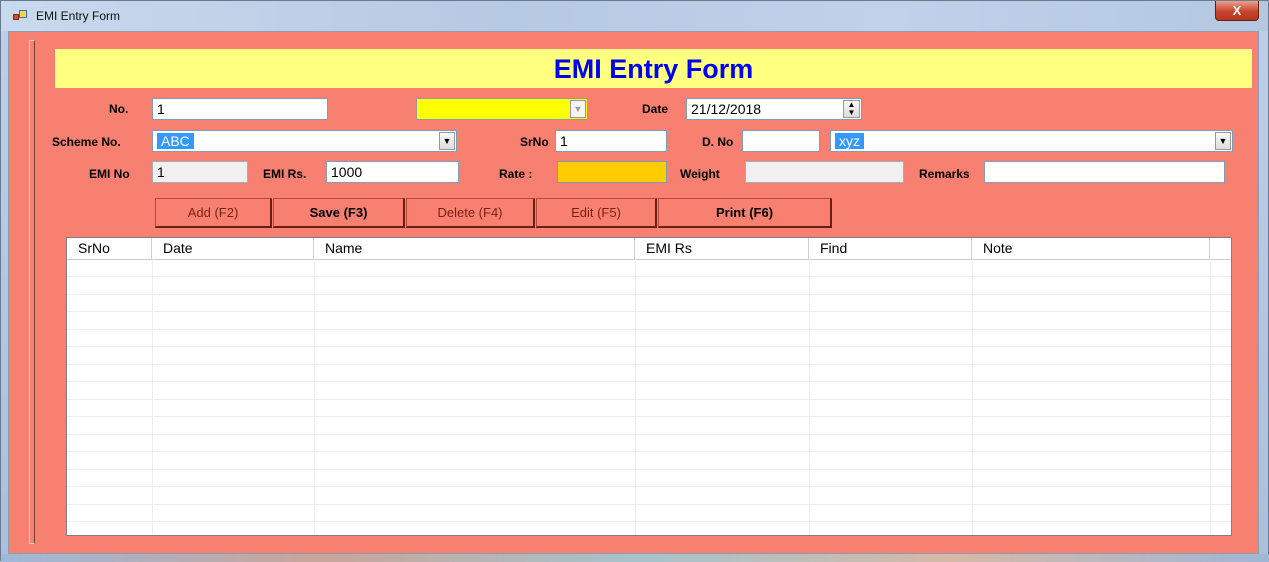  What do you see at coordinates (1091, 248) in the screenshot?
I see `column-header-note: Note` at bounding box center [1091, 248].